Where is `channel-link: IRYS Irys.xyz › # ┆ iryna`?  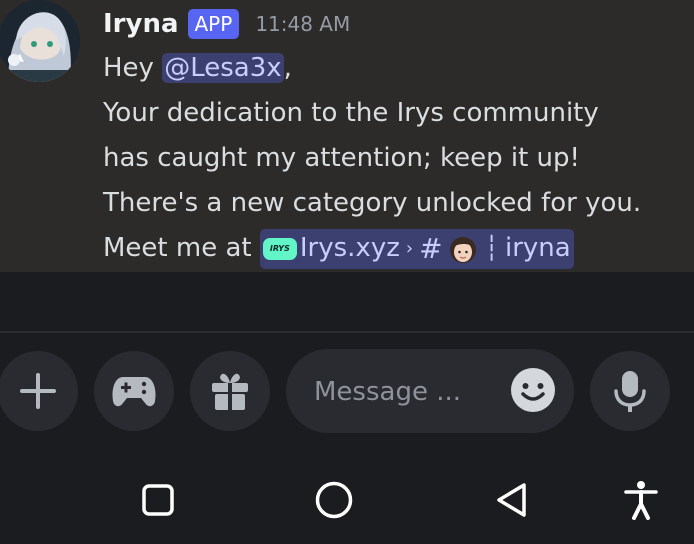
channel-link: IRYS Irys.xyz › # ┆ iryna is located at coordinates (416, 248).